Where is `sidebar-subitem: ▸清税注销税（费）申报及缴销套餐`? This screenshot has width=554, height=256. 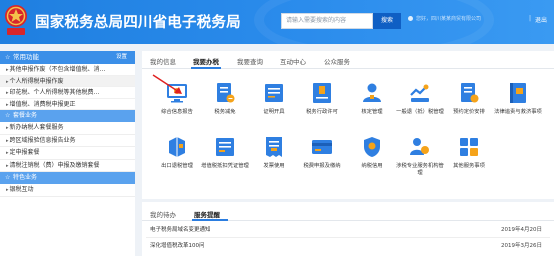
sidebar-subitem: ▸清税注销税（费）申报及缴销套餐 is located at coordinates (67, 166).